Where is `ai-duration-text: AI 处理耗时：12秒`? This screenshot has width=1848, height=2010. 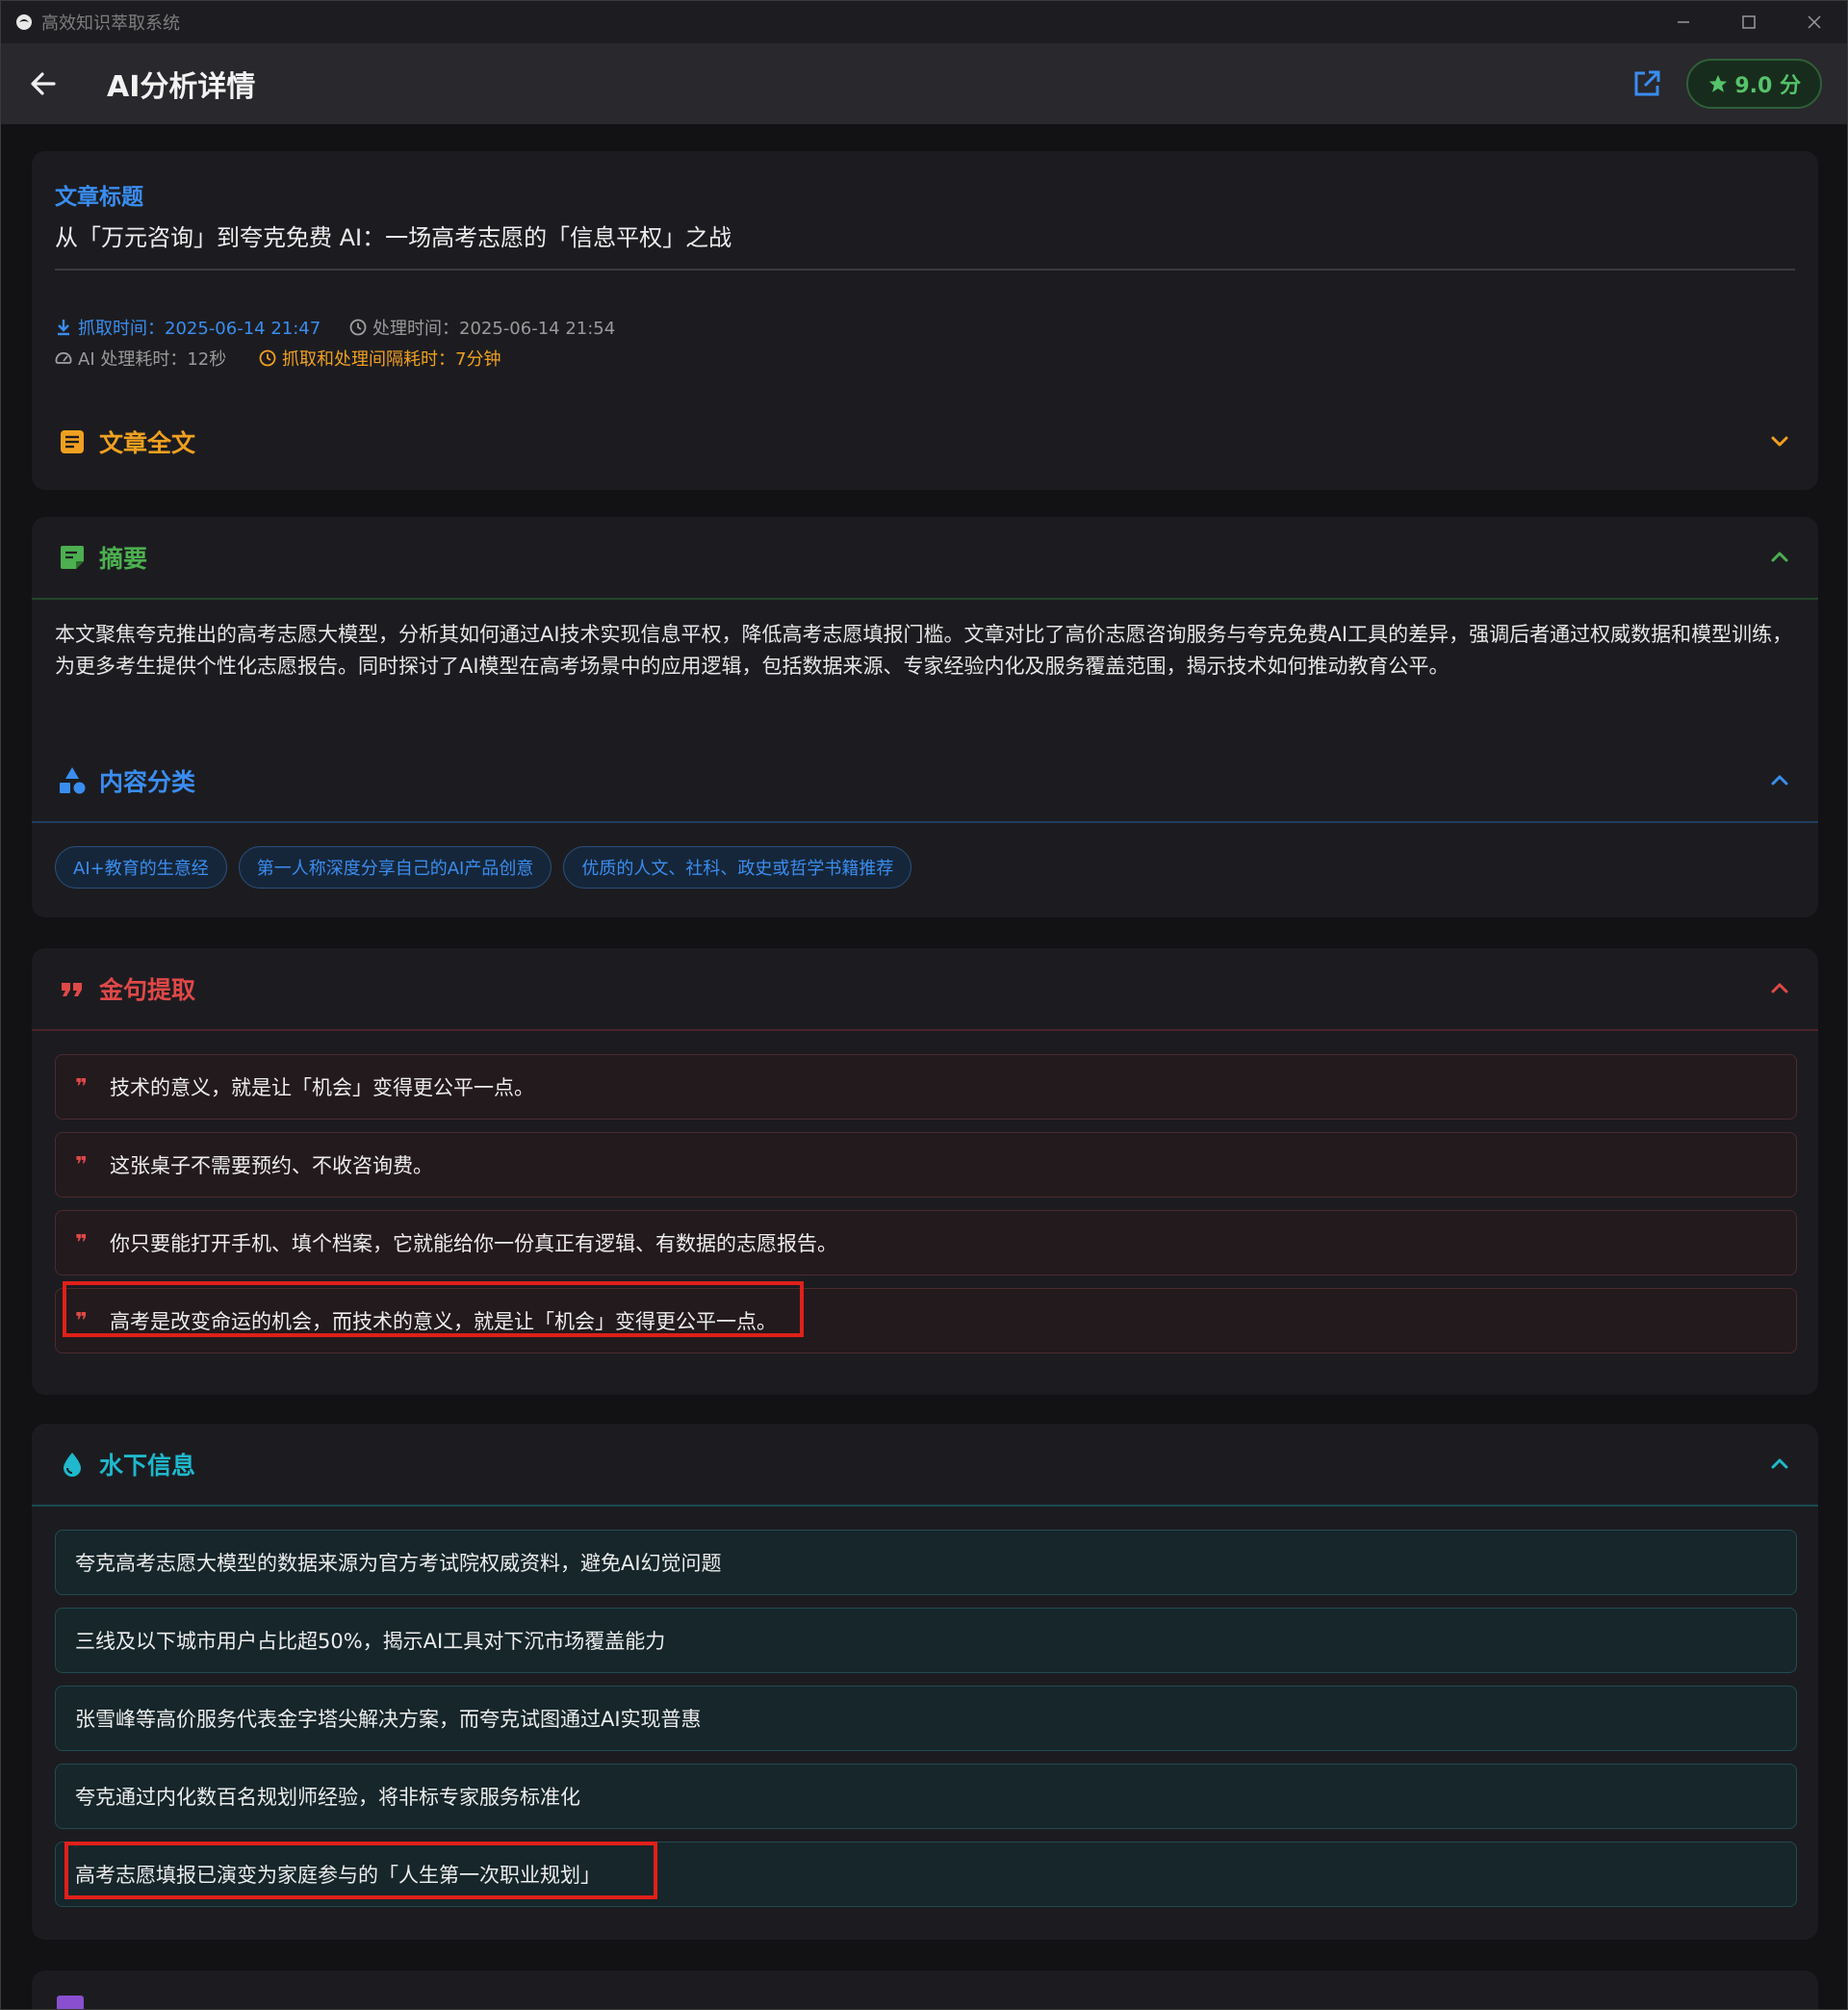
ai-duration-text: AI 处理耗时：12秒 is located at coordinates (152, 360).